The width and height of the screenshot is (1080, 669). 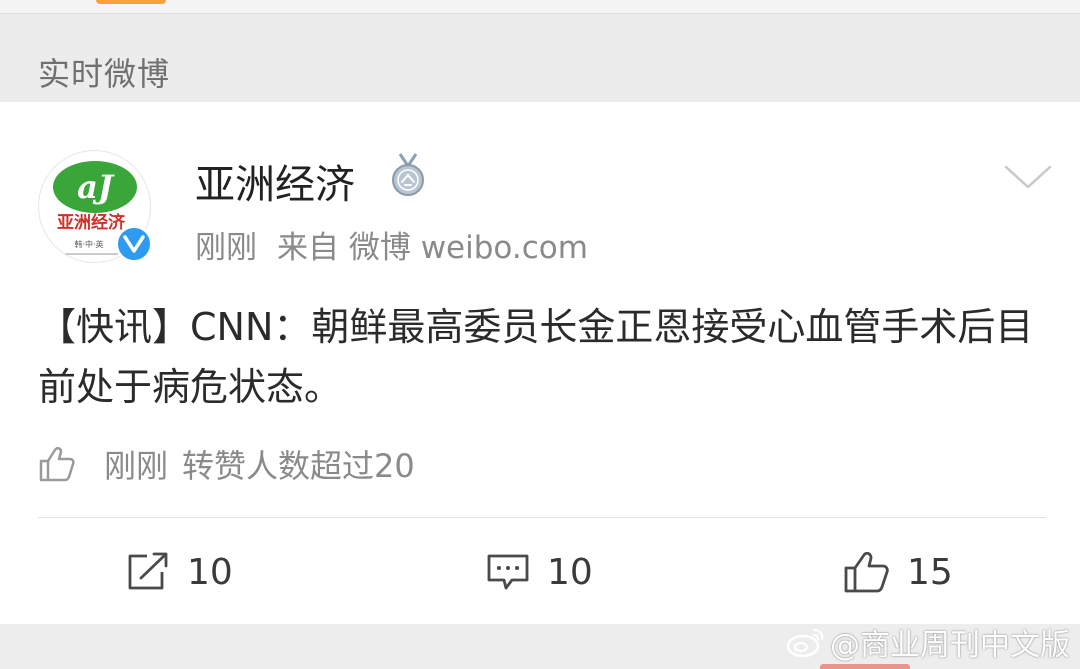 I want to click on post-content: 【快讯】CNN：朝鲜最高委员长金正恩接受心血管手术后目前处于病危状态。, so click(x=536, y=357).